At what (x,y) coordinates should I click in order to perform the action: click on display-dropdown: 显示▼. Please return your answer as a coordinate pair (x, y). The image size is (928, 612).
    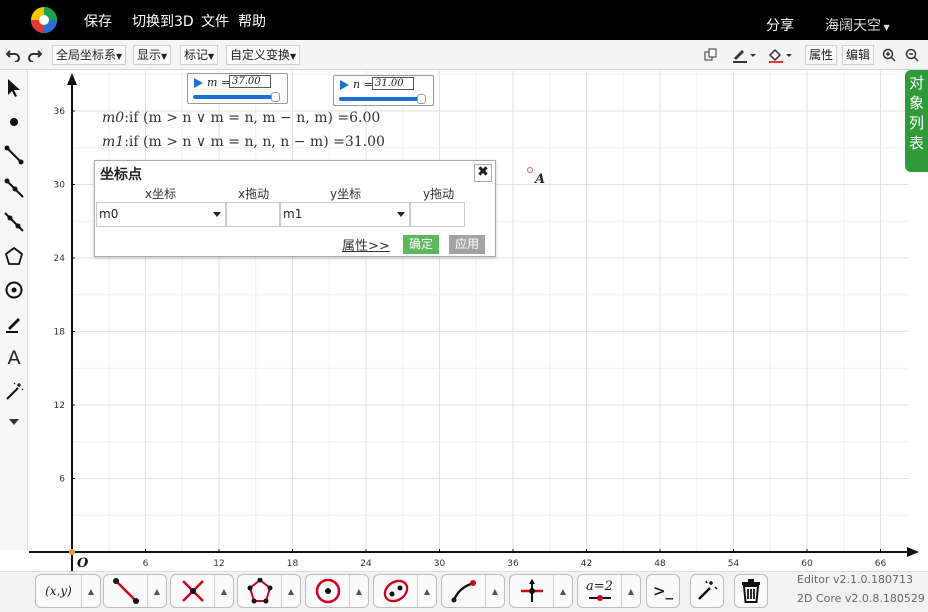
    Looking at the image, I should click on (152, 55).